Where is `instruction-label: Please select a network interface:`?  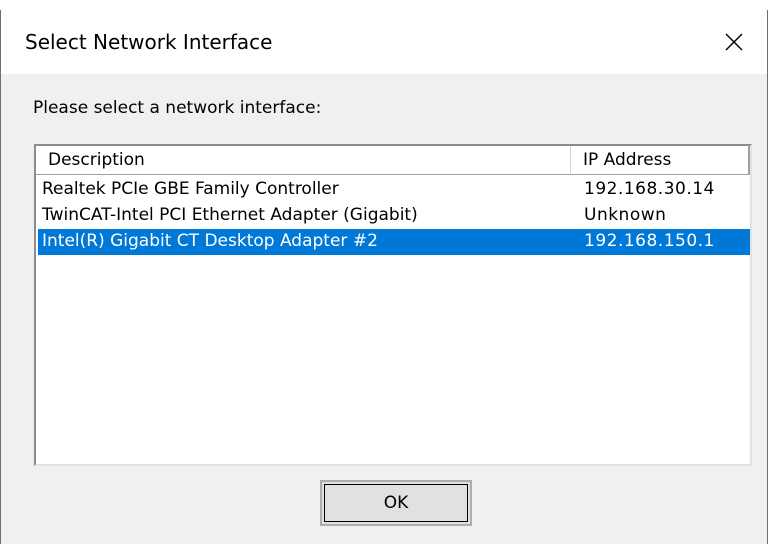
instruction-label: Please select a network interface: is located at coordinates (177, 108).